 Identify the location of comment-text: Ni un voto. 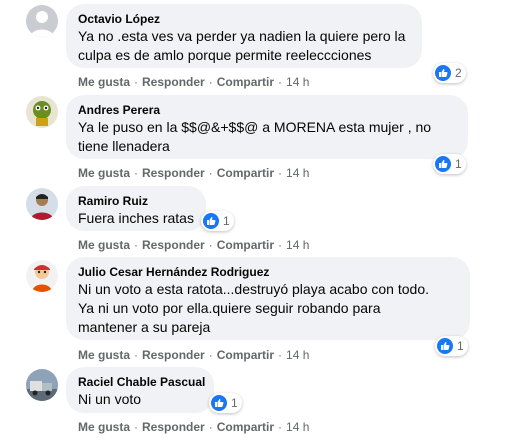
(110, 399).